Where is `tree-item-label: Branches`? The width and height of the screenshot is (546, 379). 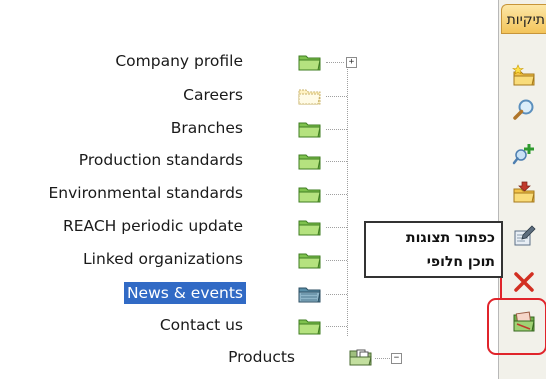
tree-item-label: Branches is located at coordinates (207, 128).